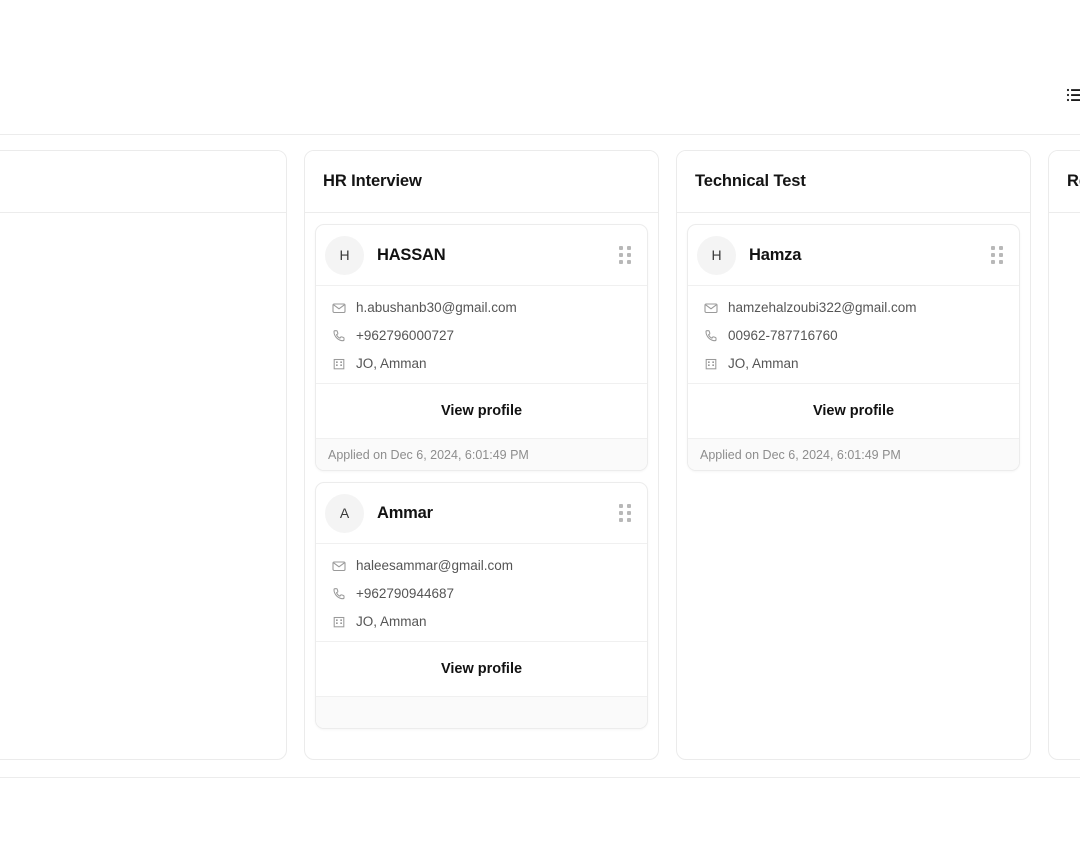 This screenshot has width=1080, height=848. Describe the element at coordinates (481, 182) in the screenshot. I see `column-header: HR Interview` at that location.